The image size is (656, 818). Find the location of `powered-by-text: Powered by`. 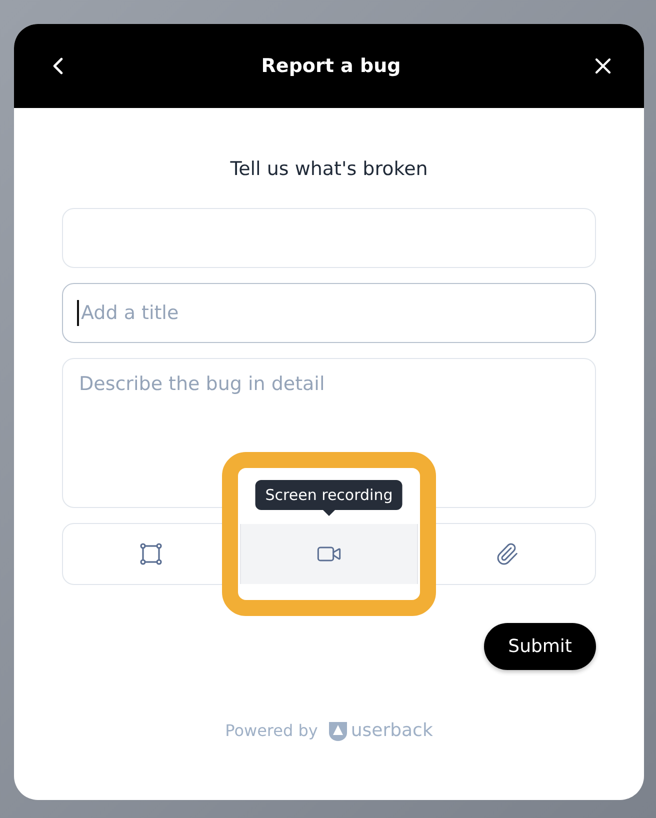

powered-by-text: Powered by is located at coordinates (271, 730).